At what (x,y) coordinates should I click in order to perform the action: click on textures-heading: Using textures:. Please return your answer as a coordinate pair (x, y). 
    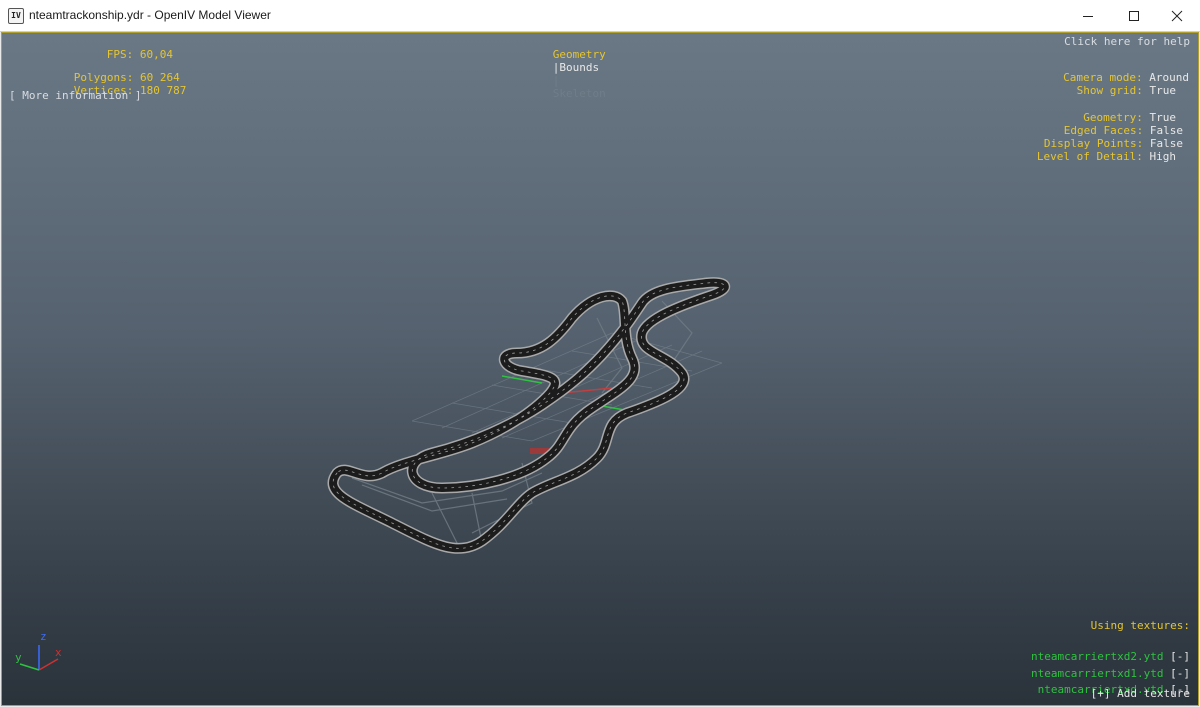
    Looking at the image, I should click on (1140, 625).